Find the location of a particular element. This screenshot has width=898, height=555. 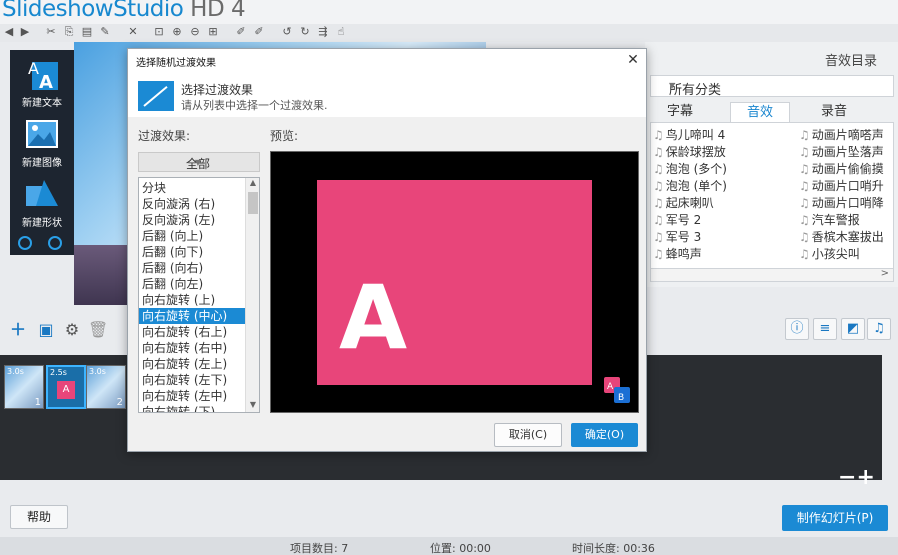

tab-recording: 录音 is located at coordinates (834, 112).